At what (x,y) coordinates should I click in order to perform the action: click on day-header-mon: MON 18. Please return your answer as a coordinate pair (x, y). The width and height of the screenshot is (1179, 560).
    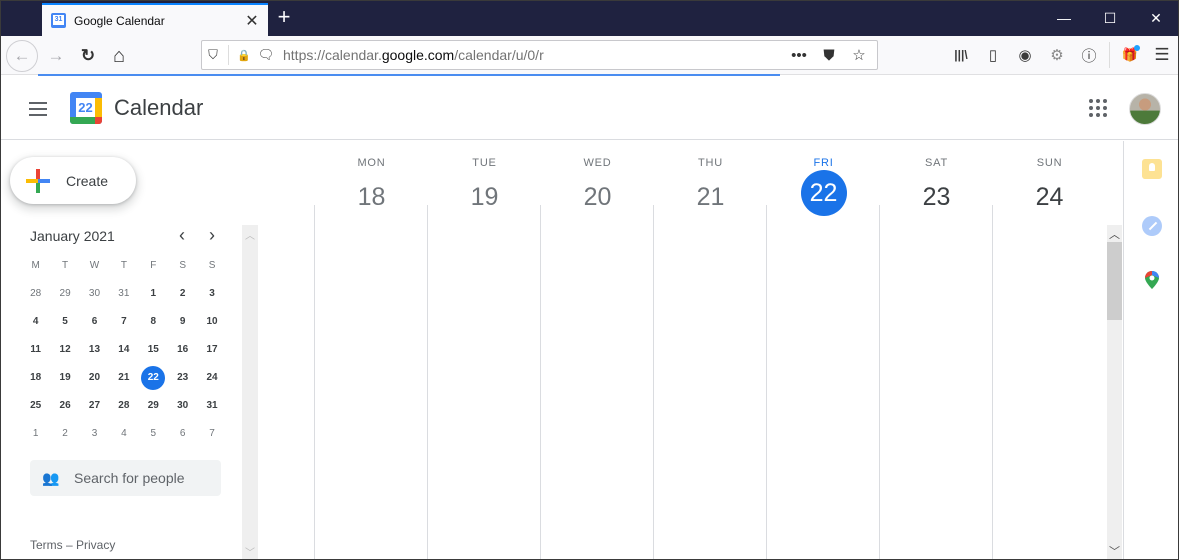
    Looking at the image, I should click on (371, 188).